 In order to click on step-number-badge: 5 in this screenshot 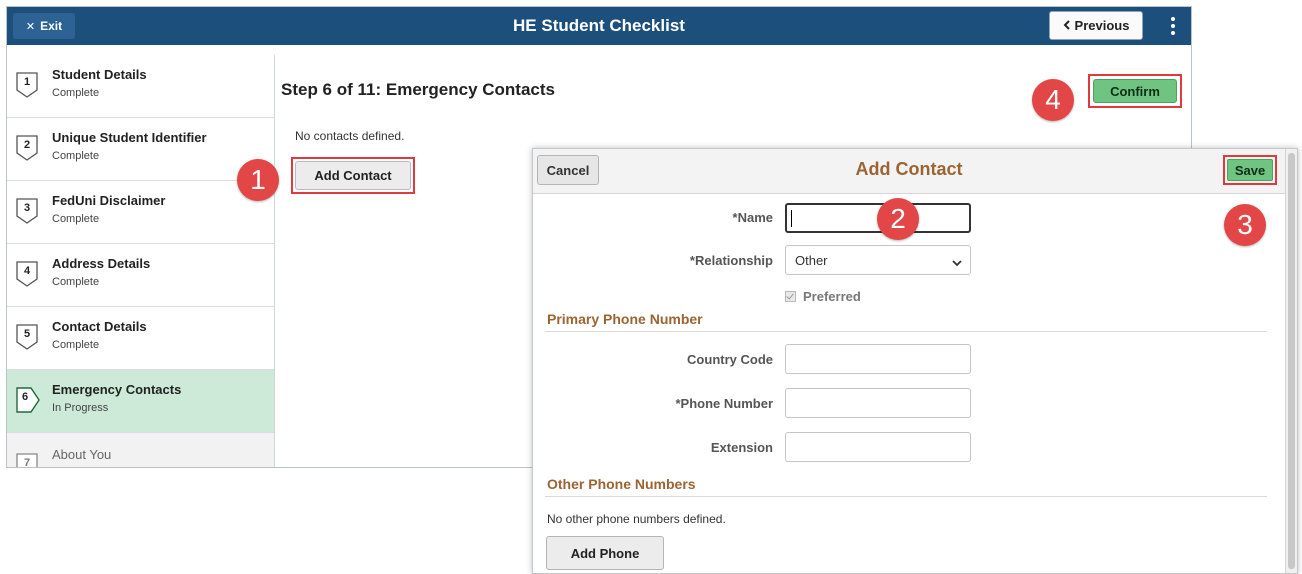, I will do `click(27, 337)`.